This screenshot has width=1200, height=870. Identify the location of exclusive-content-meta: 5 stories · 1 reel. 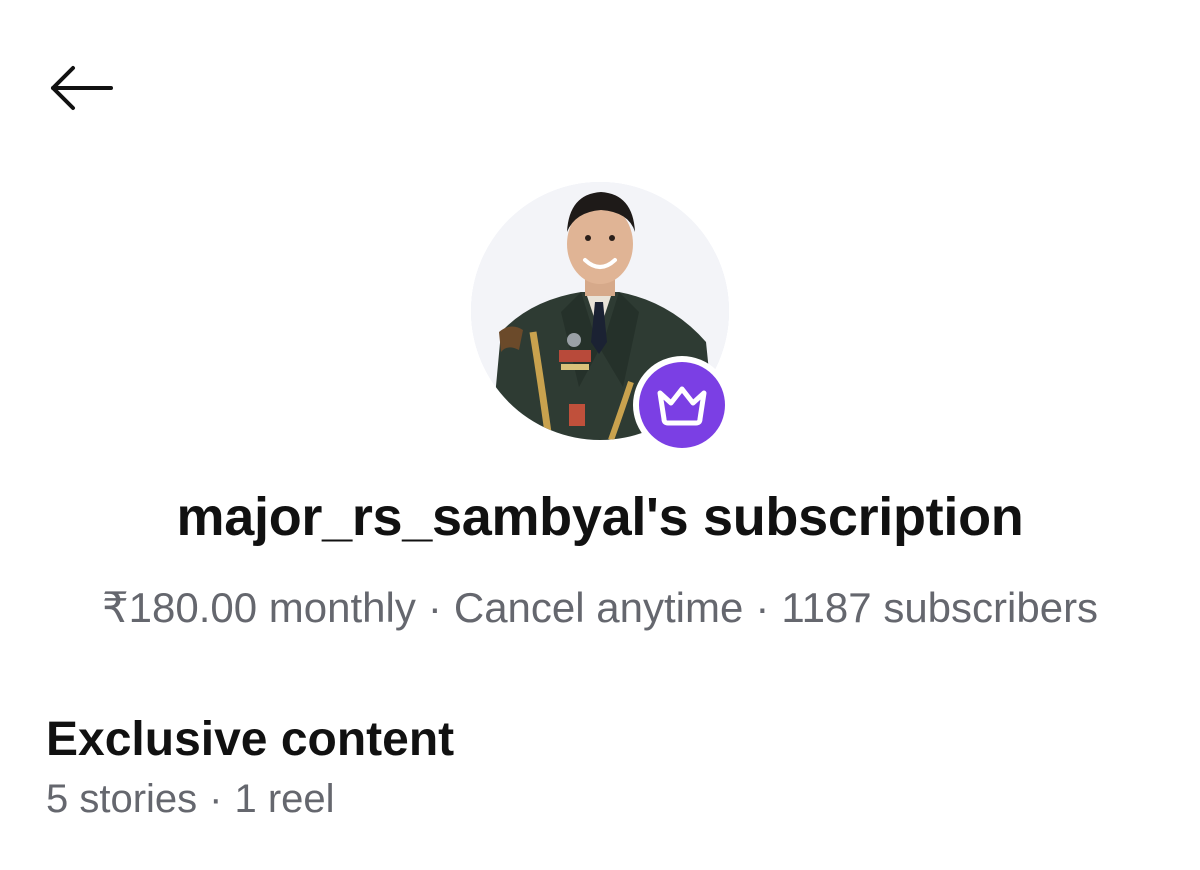
(190, 799).